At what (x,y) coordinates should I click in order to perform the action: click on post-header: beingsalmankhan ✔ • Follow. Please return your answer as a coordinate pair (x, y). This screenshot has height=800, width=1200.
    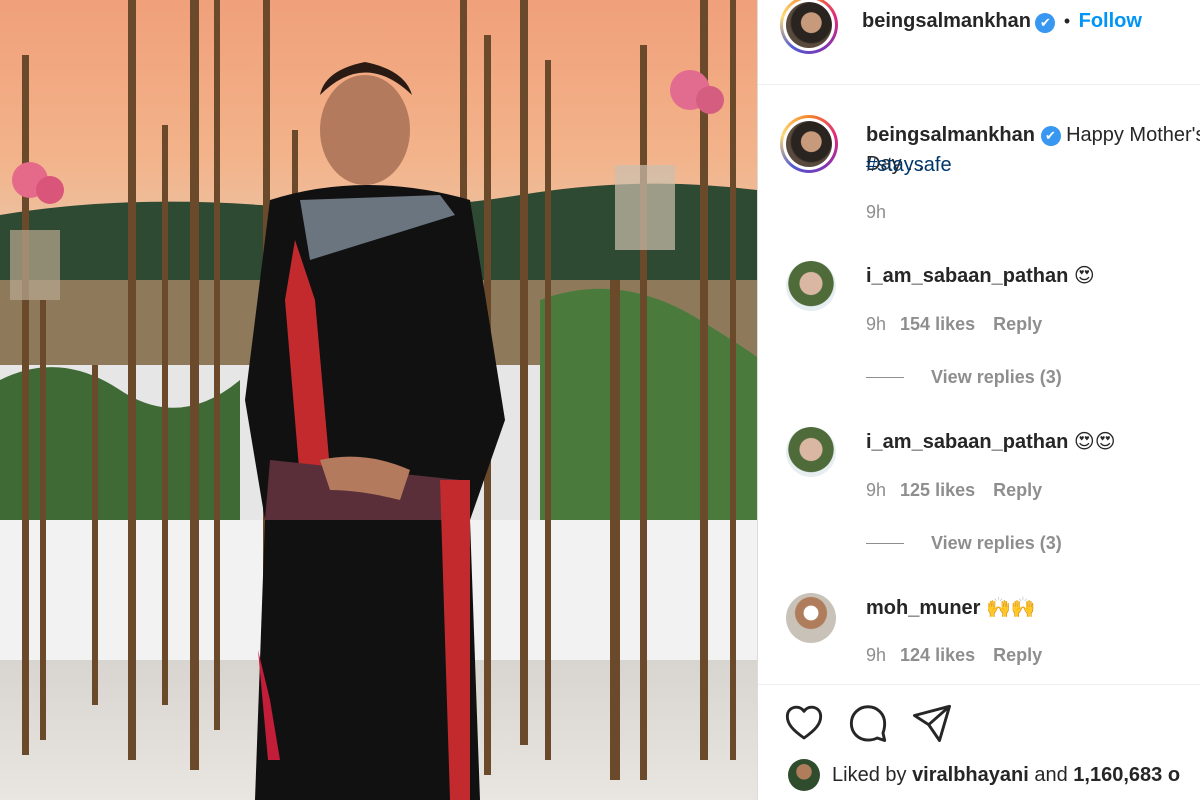
    Looking at the image, I should click on (979, 42).